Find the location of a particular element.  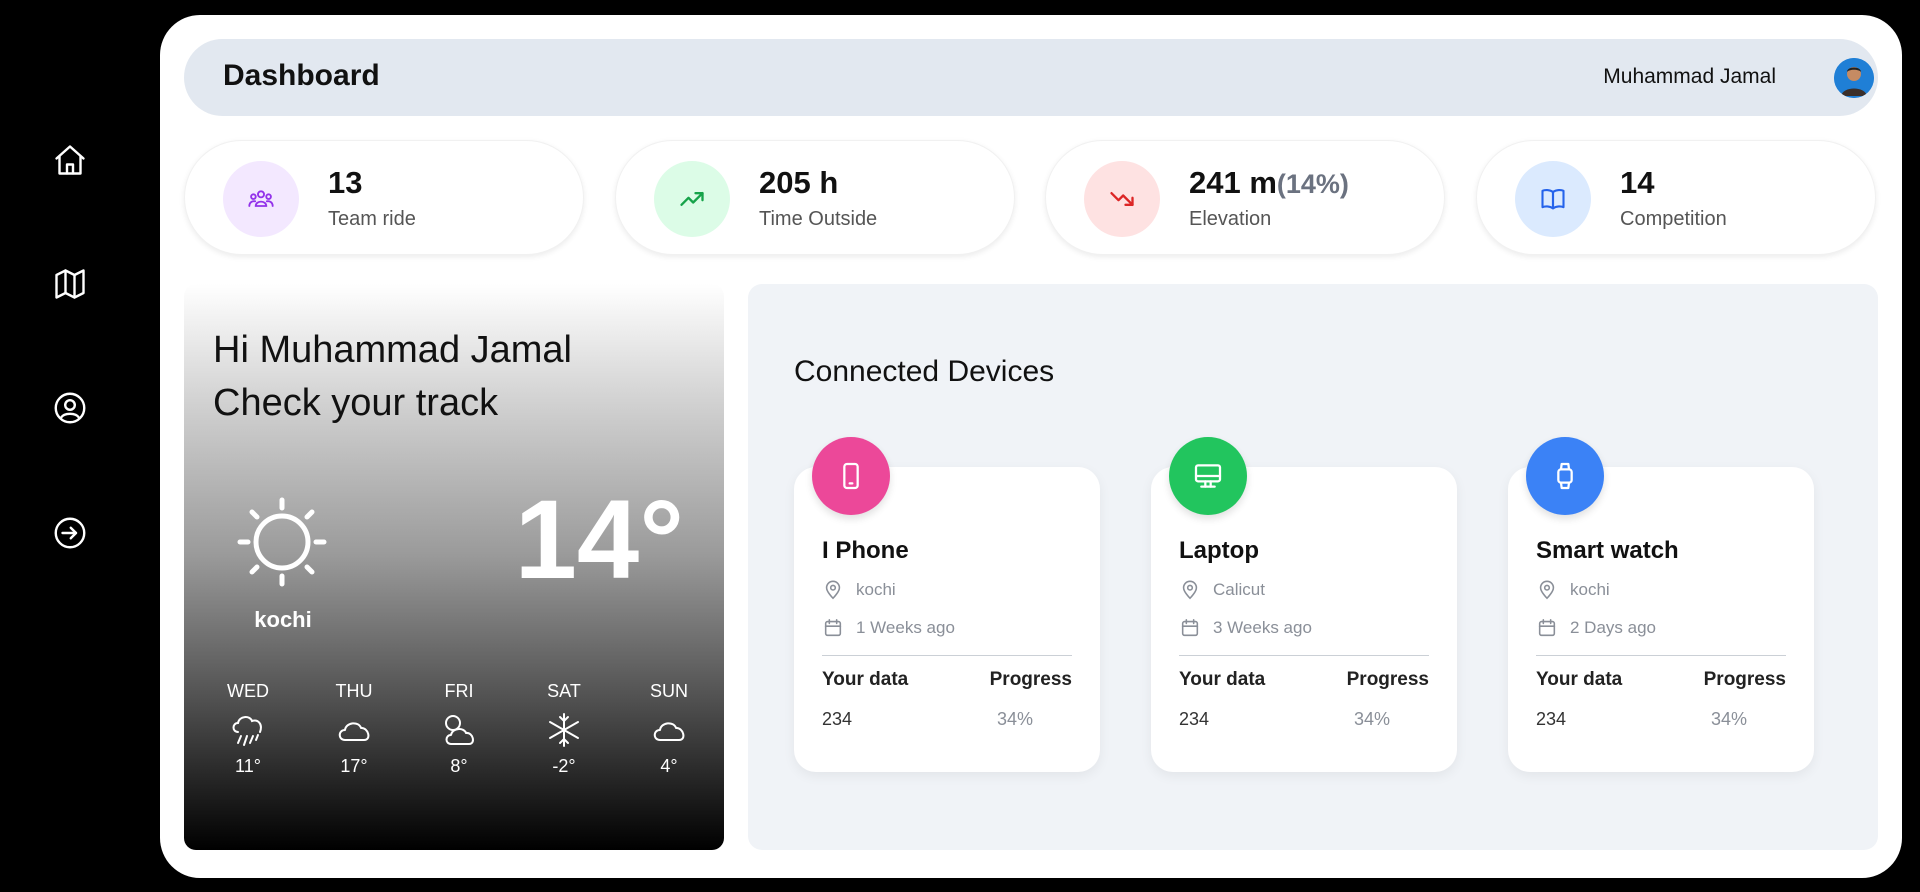

stat-card-time-outside: 205 h Time Outside is located at coordinates (815, 197).